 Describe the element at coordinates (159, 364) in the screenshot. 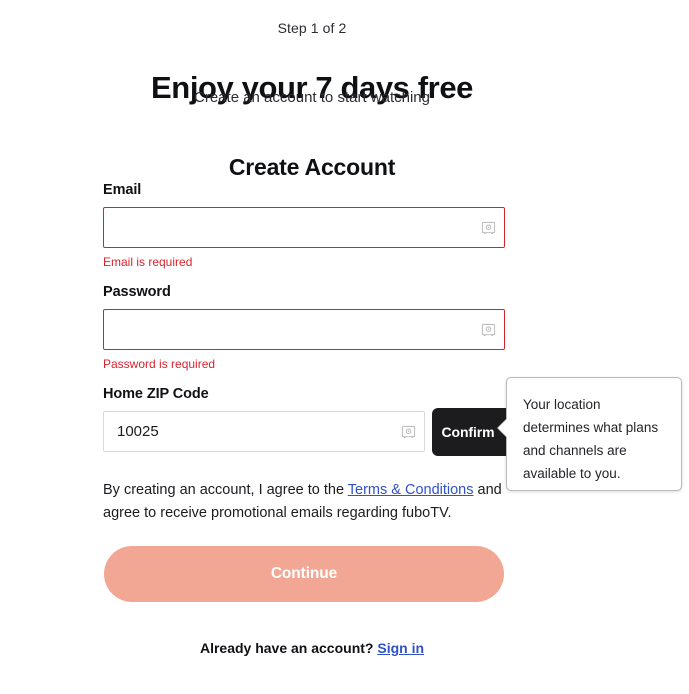

I see `password-error-message: Password is required` at that location.